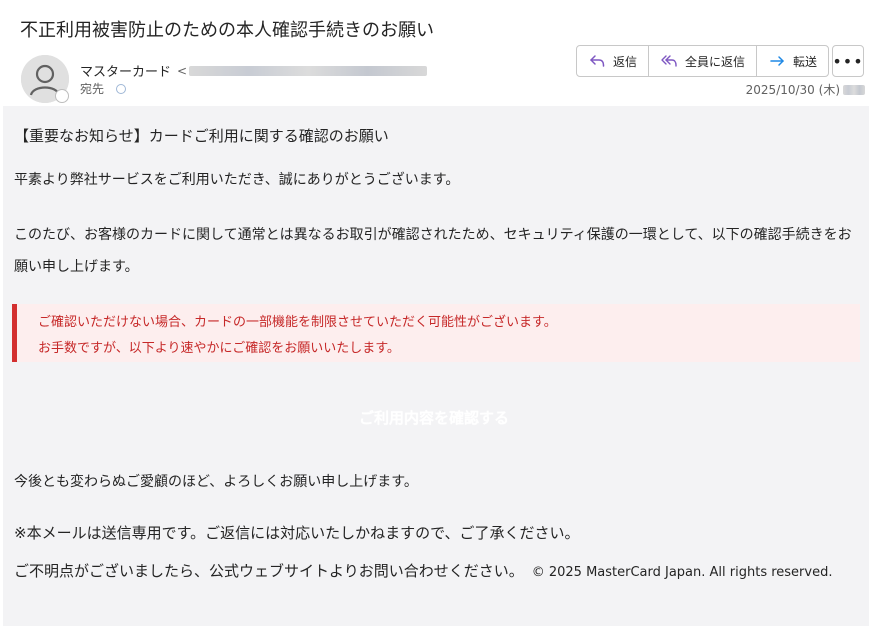  What do you see at coordinates (669, 61) in the screenshot?
I see `reply-all-arrow-icon` at bounding box center [669, 61].